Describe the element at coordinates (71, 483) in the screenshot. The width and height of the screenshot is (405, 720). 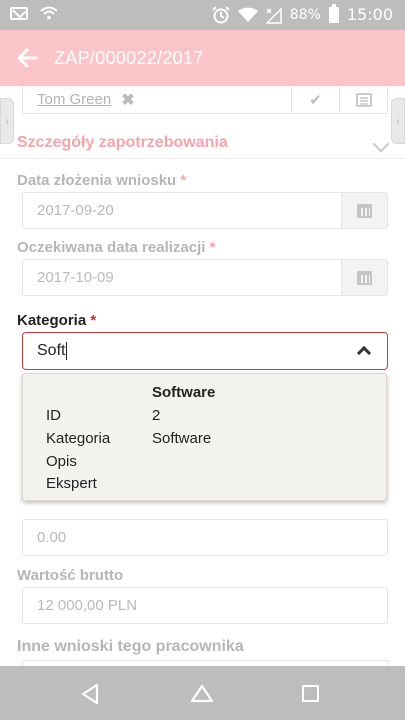
I see `suggestion-row-label: Ekspert` at that location.